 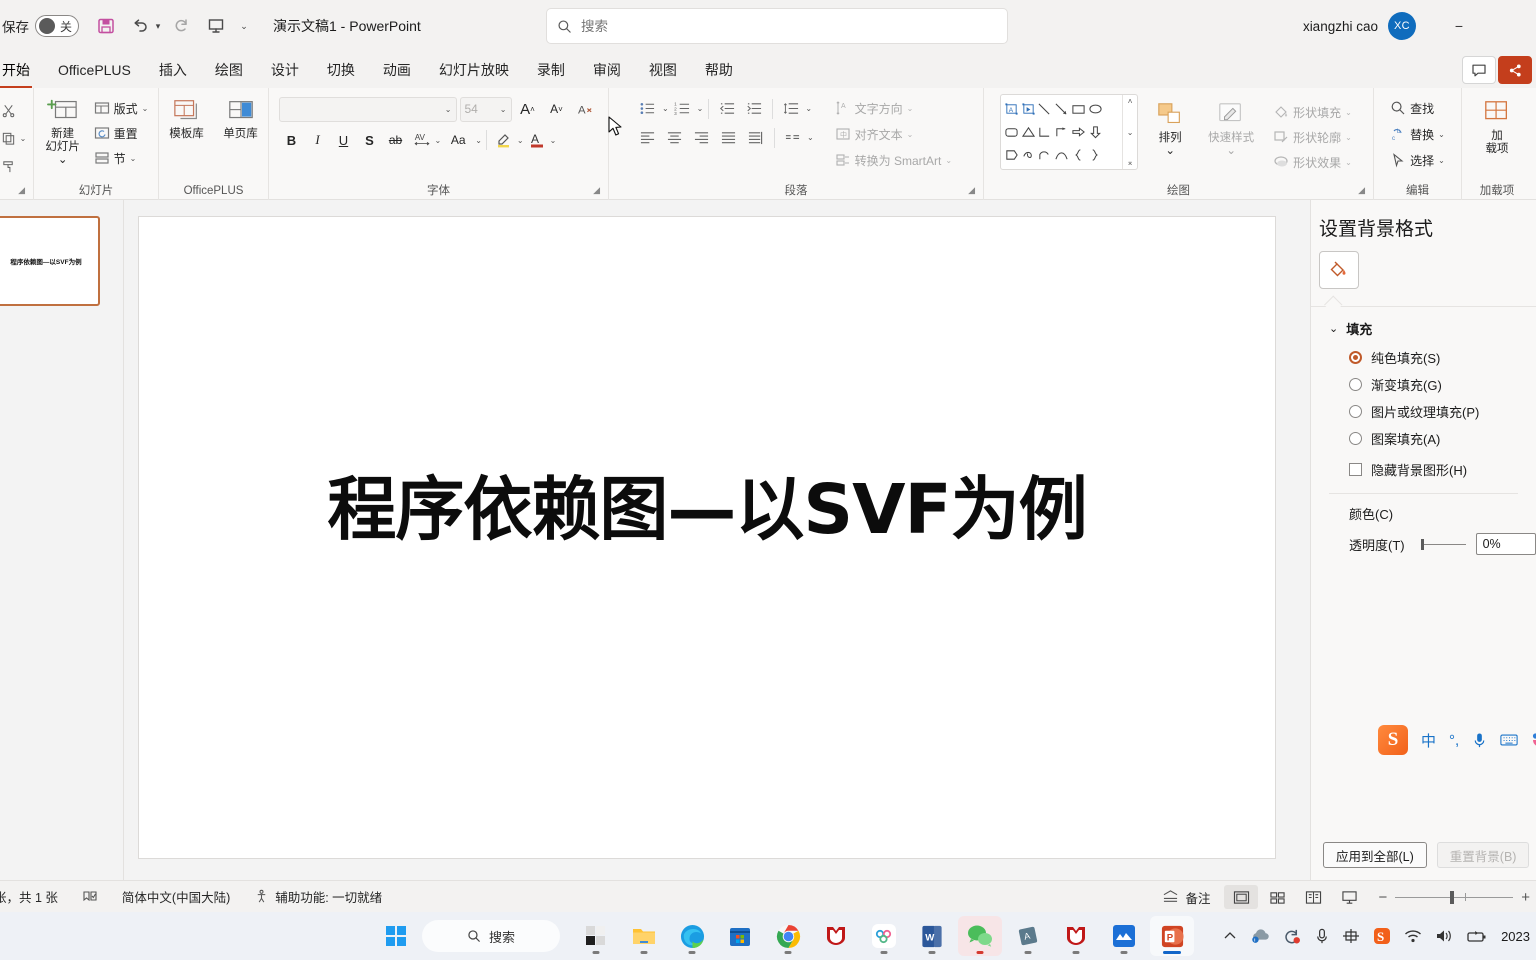 What do you see at coordinates (241, 119) in the screenshot?
I see `page-library-button: 单页库` at bounding box center [241, 119].